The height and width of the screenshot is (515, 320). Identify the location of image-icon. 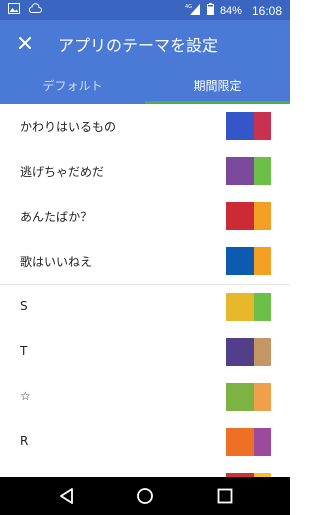
(14, 10).